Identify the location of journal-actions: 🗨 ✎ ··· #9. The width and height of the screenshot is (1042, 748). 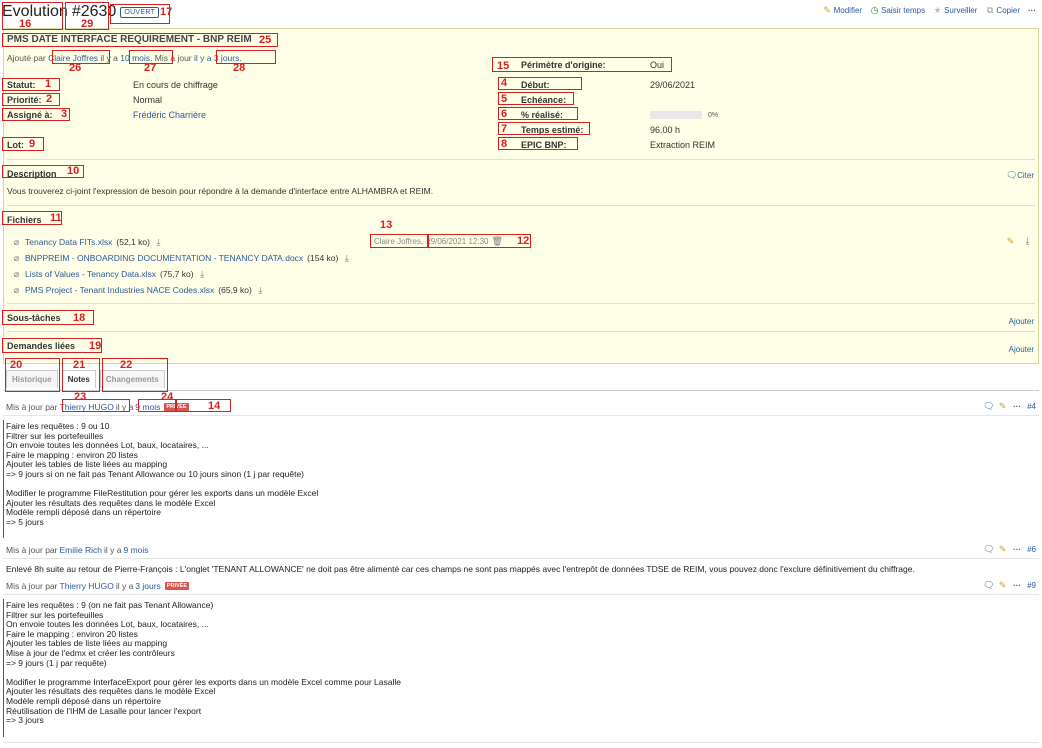
(1009, 586).